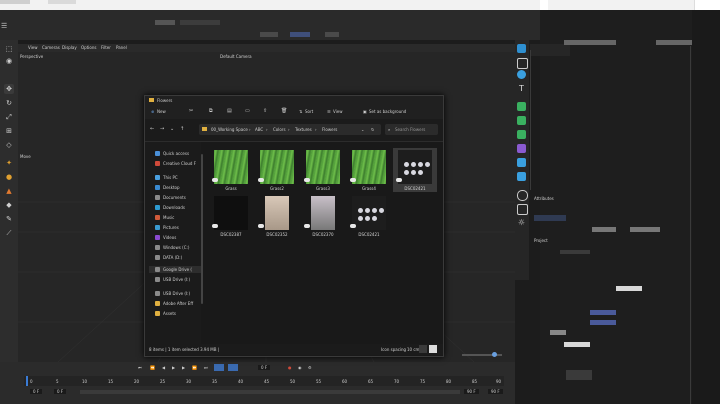 Image resolution: width=720 pixels, height=404 pixels. Describe the element at coordinates (175, 269) in the screenshot. I see `nav-item: Google Drive (` at that location.